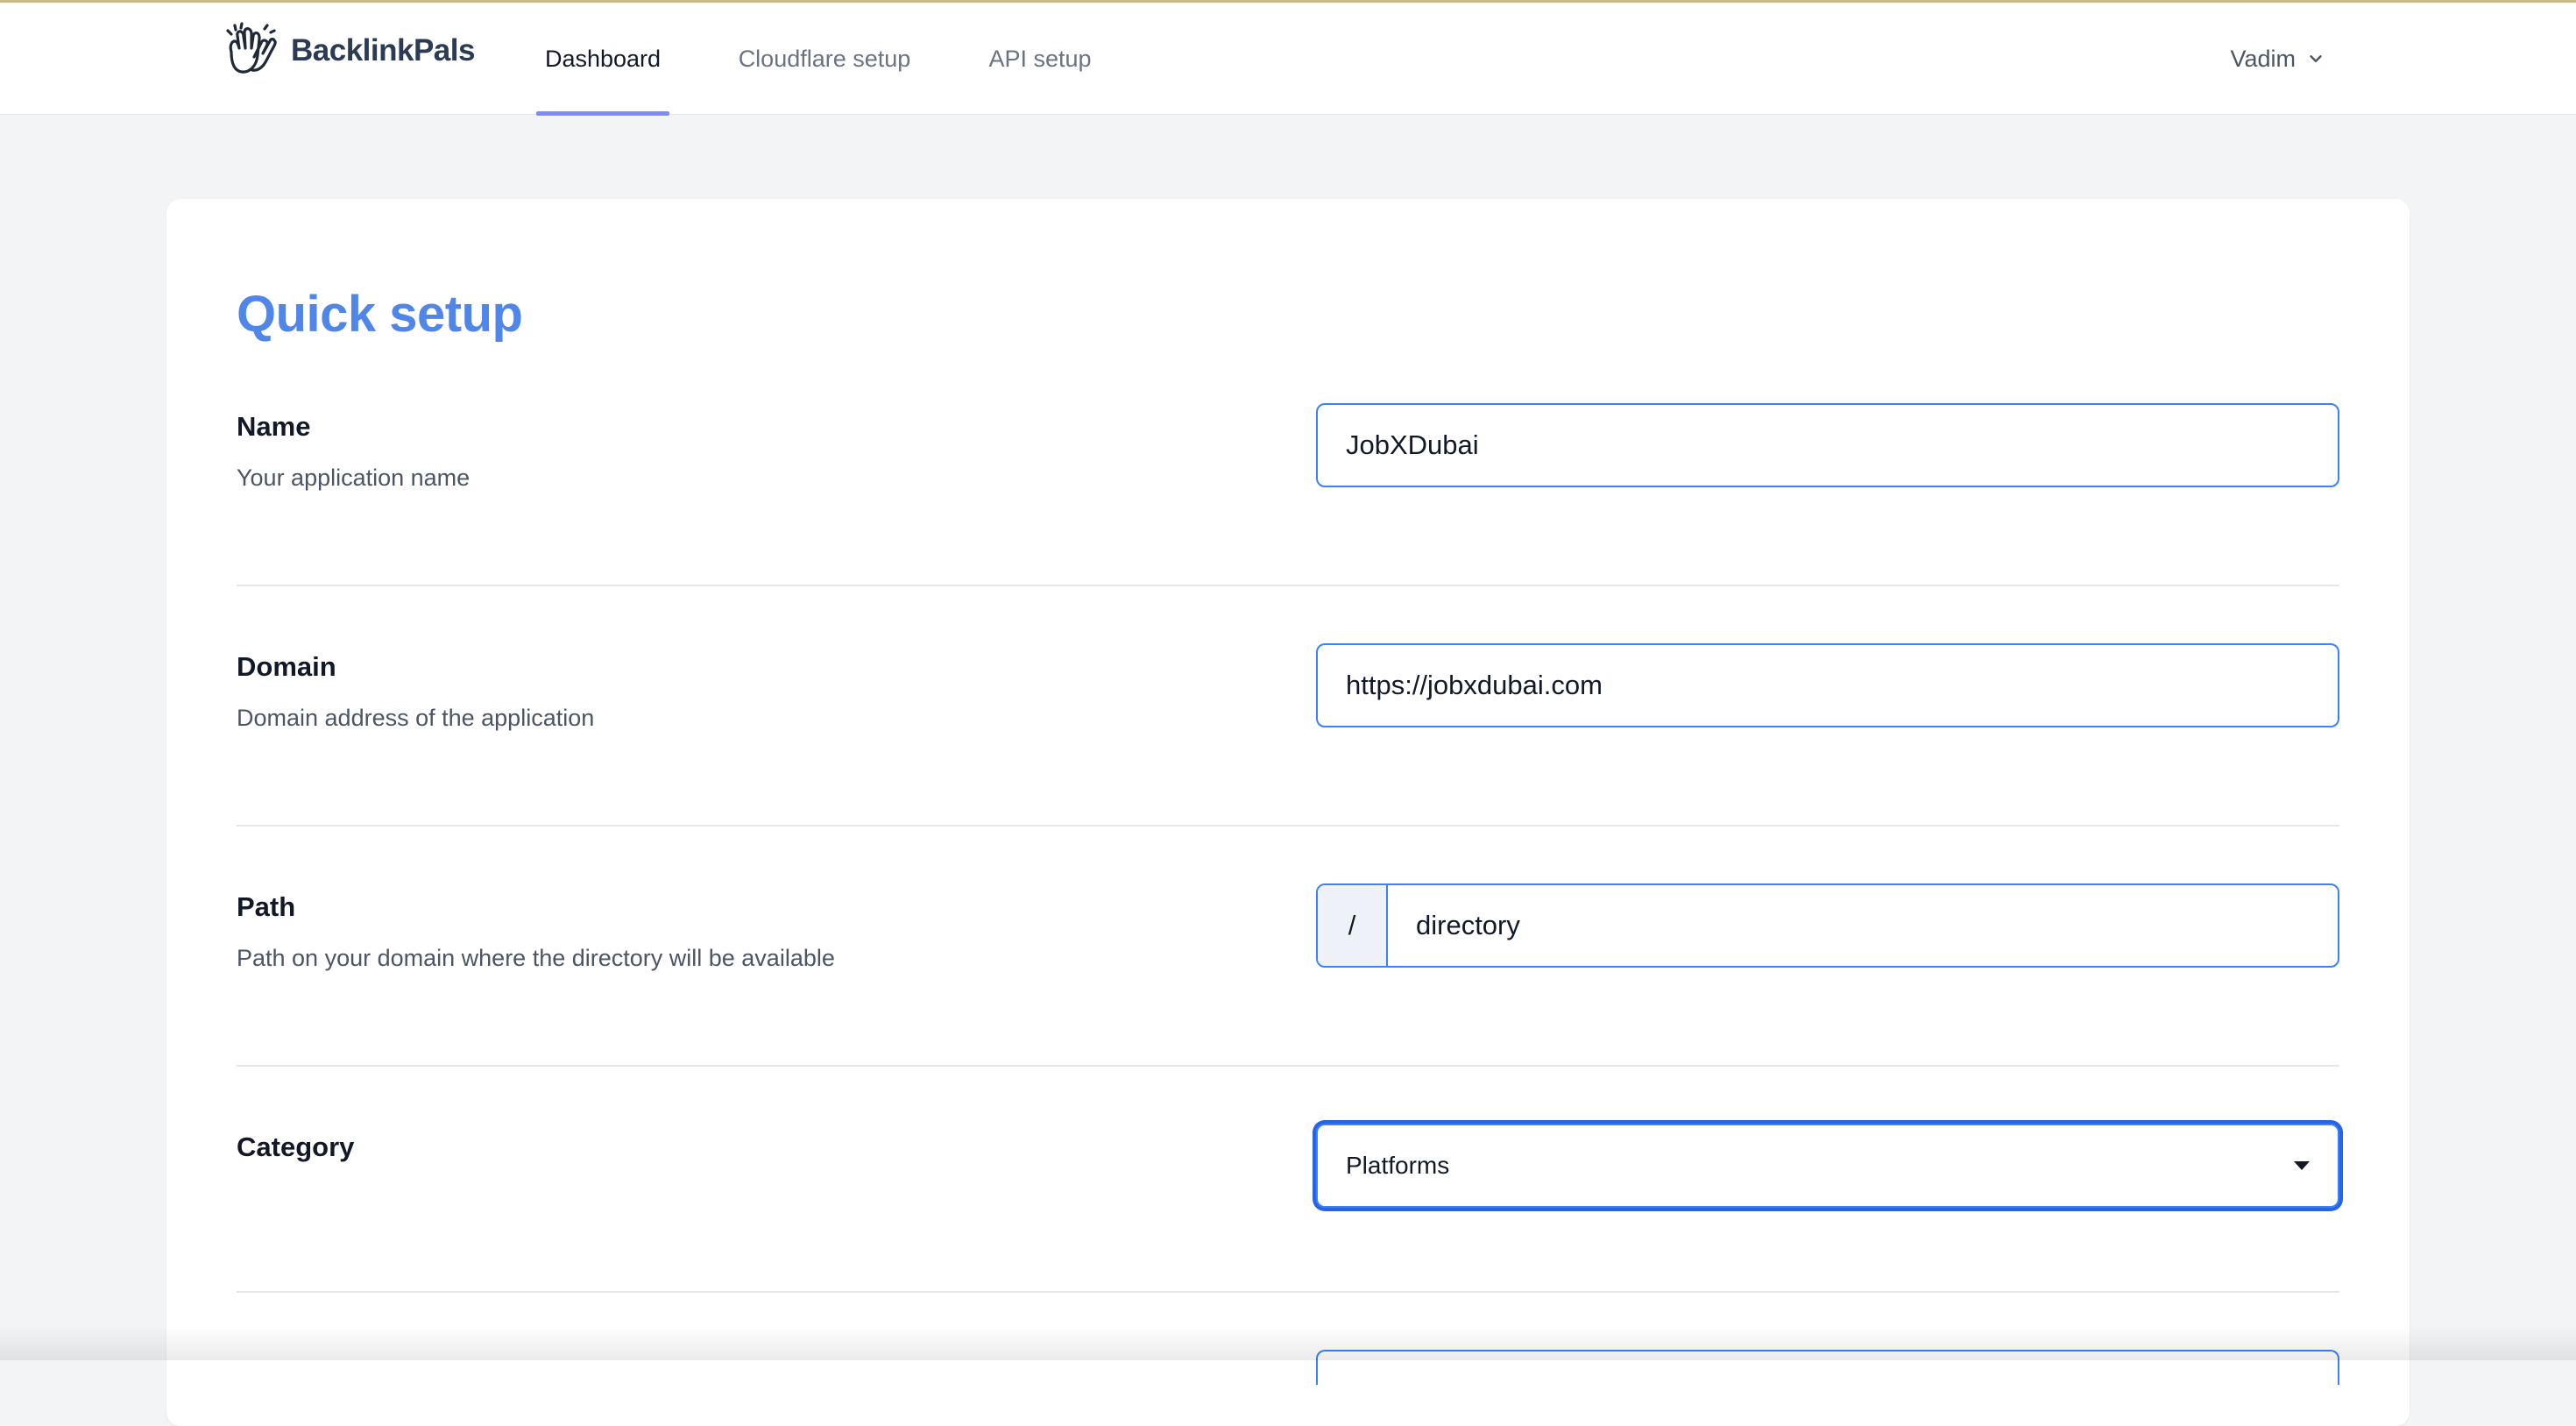 The height and width of the screenshot is (1426, 2576). I want to click on user-menu: Vadim, so click(2277, 59).